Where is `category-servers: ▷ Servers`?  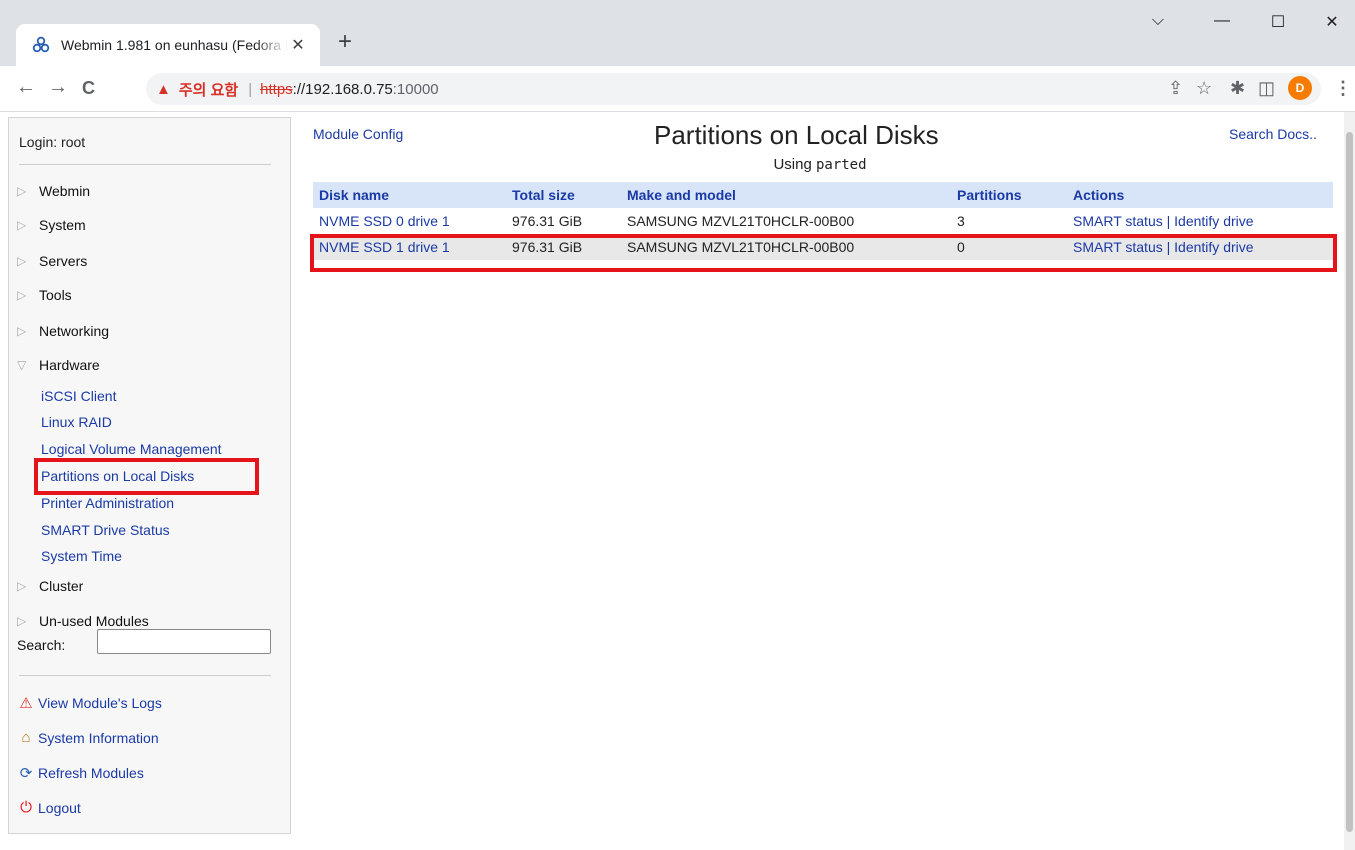
category-servers: ▷ Servers is located at coordinates (52, 261).